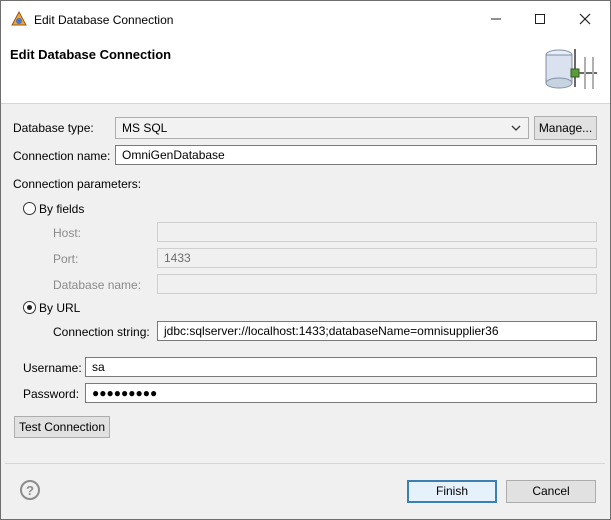 Image resolution: width=611 pixels, height=520 pixels. I want to click on by-fields-label: By fields, so click(61, 209).